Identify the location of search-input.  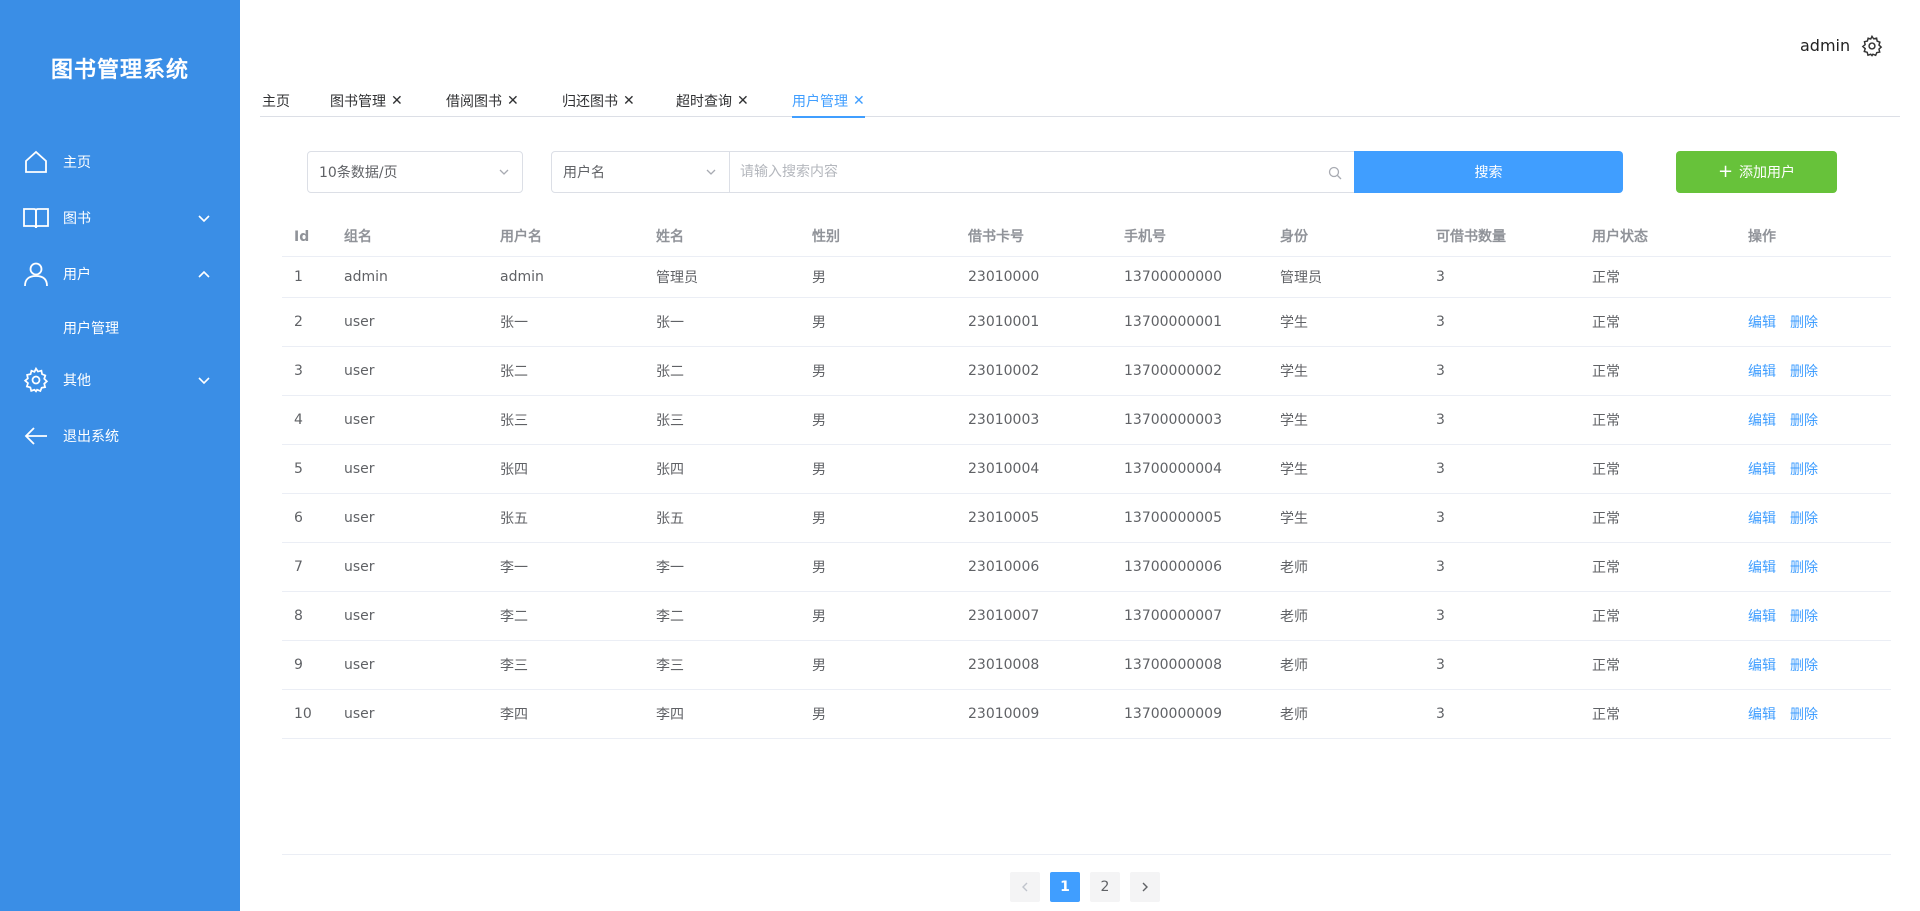
(1041, 172).